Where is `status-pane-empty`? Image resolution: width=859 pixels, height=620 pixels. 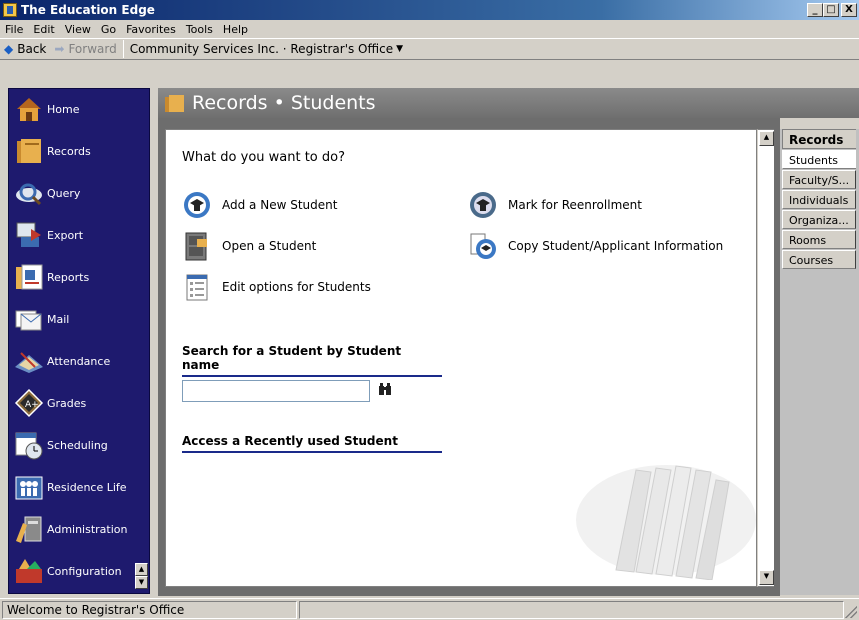
status-pane-empty is located at coordinates (571, 610).